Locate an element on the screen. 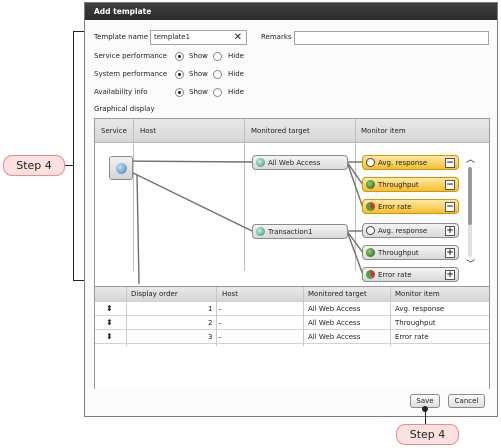  dialog-title: Add template is located at coordinates (291, 11).